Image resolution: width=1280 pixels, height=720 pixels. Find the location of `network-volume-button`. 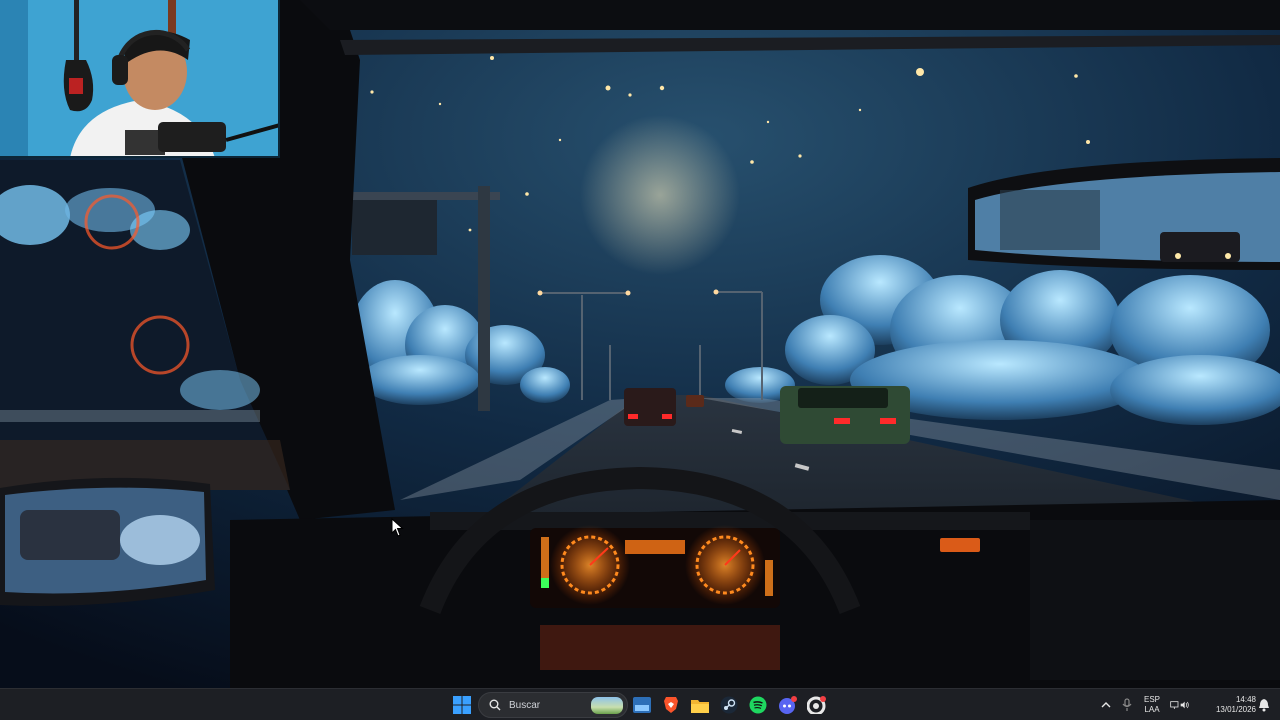

network-volume-button is located at coordinates (1180, 705).